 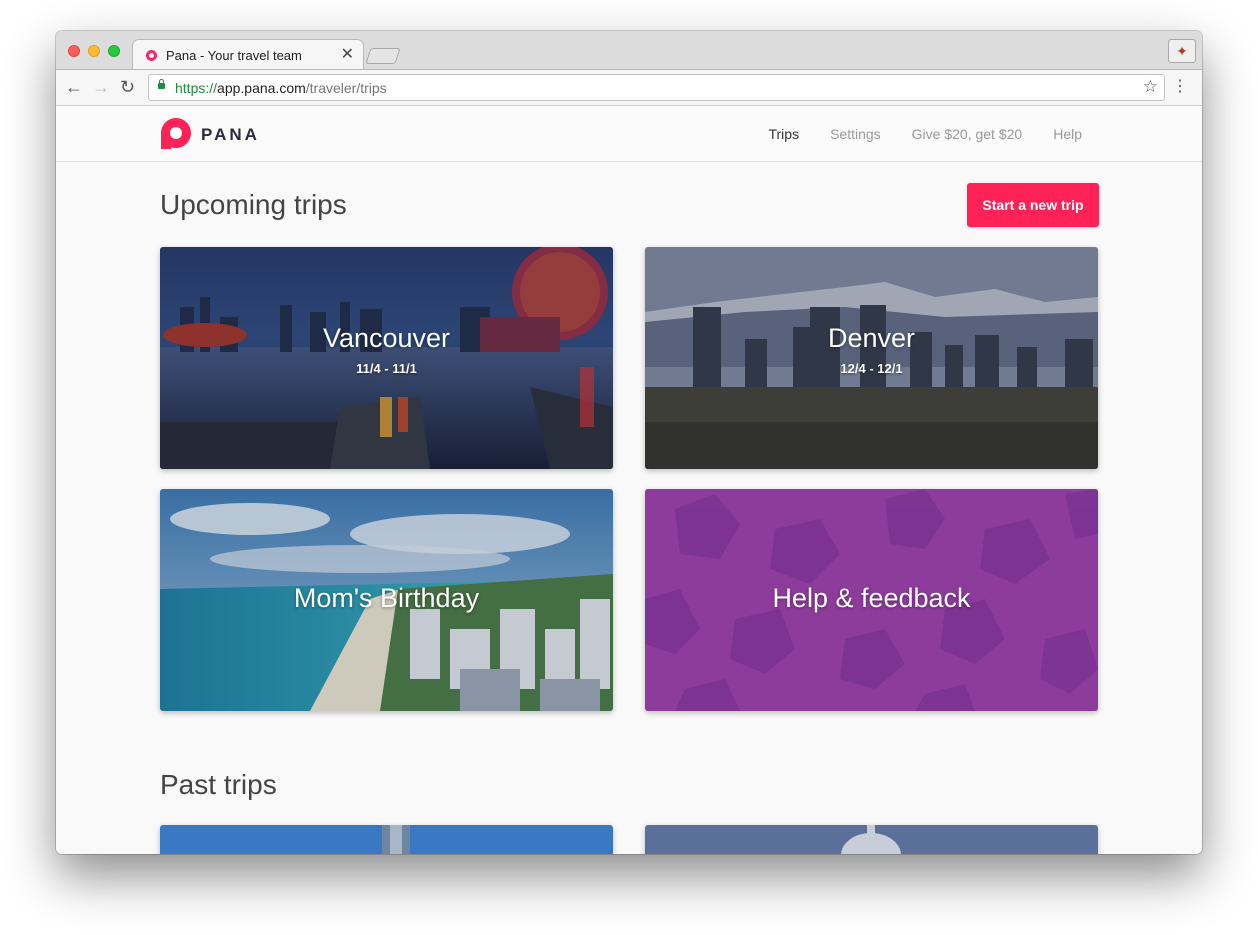 I want to click on nav-referral: Give $20, get $20, so click(x=967, y=134).